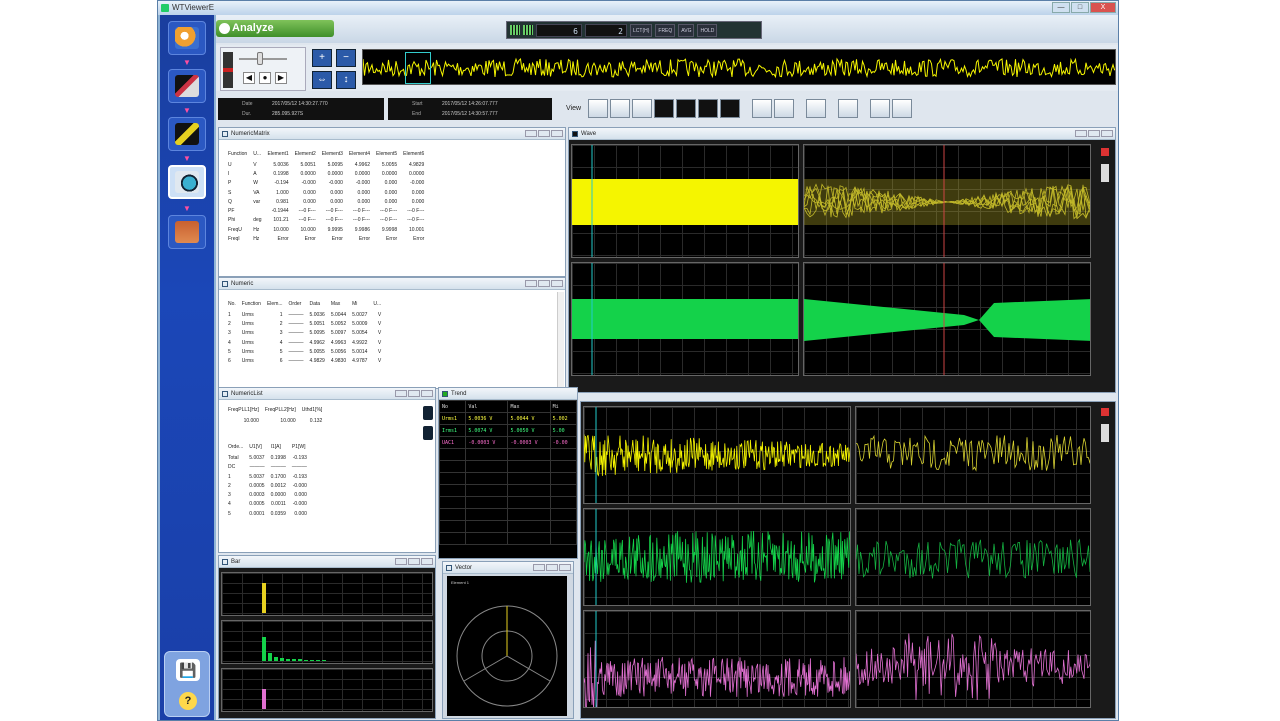 The width and height of the screenshot is (1280, 721). What do you see at coordinates (848, 108) in the screenshot?
I see `export-icon` at bounding box center [848, 108].